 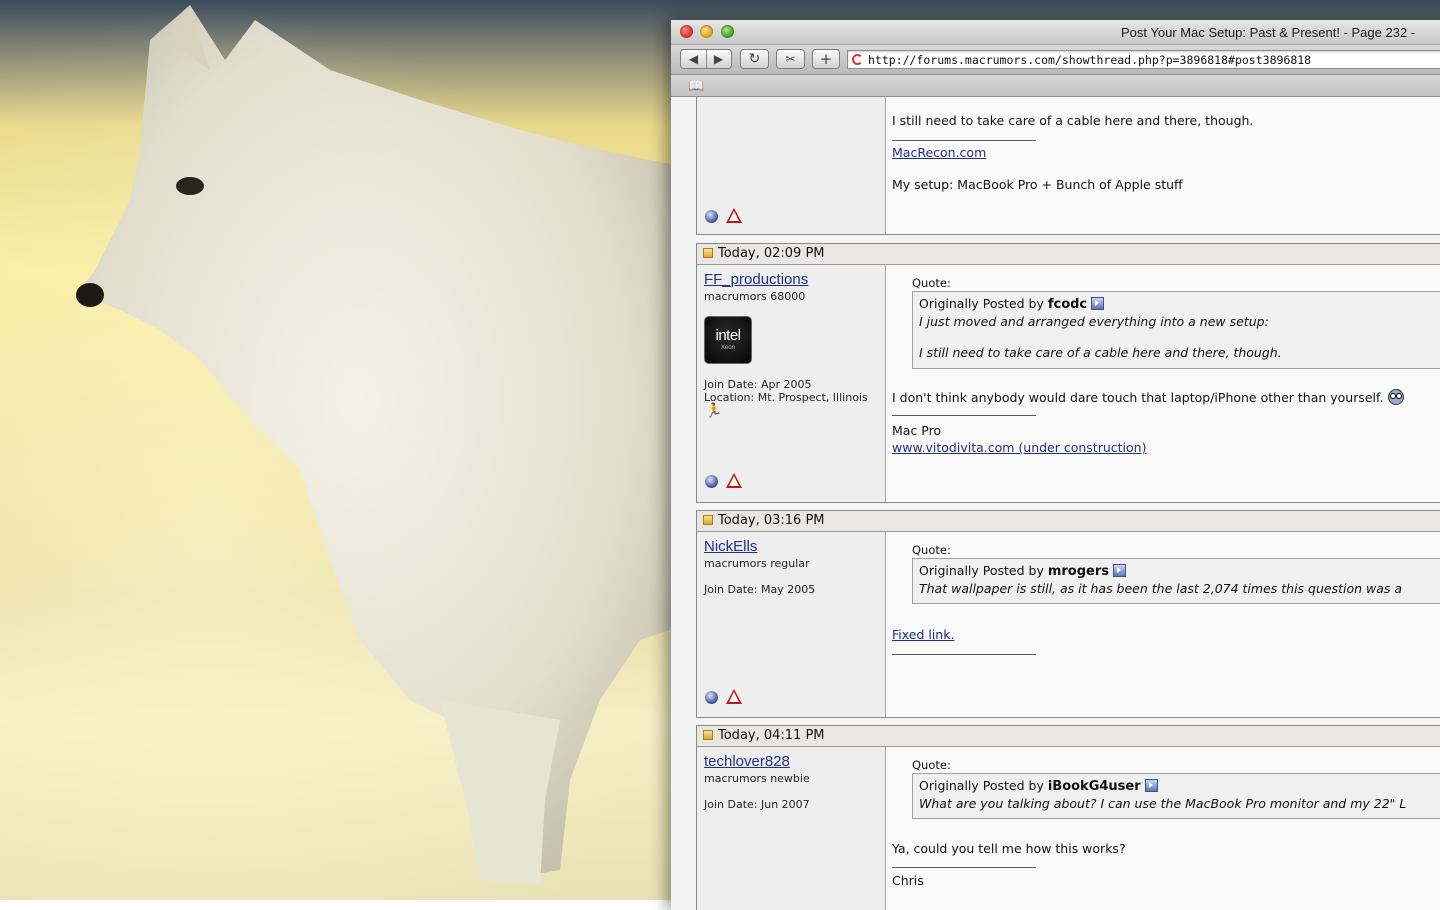 I want to click on snippet-button: ✂, so click(x=790, y=59).